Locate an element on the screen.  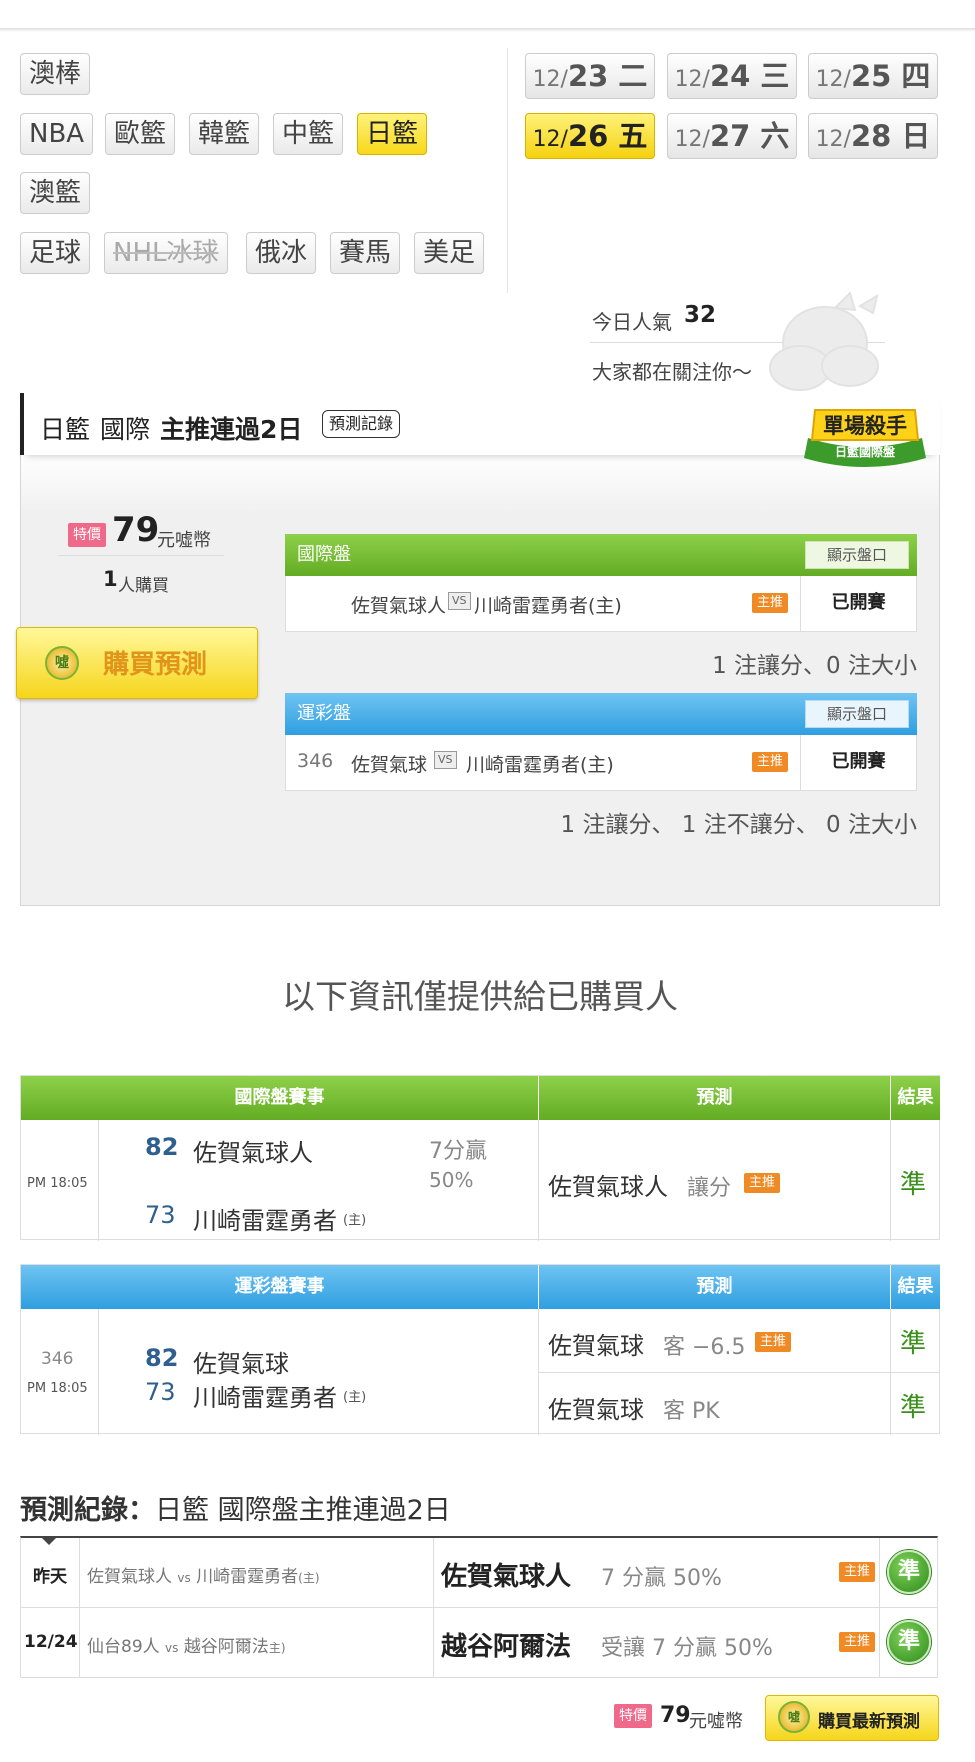
intl-result: 準 is located at coordinates (913, 1185).